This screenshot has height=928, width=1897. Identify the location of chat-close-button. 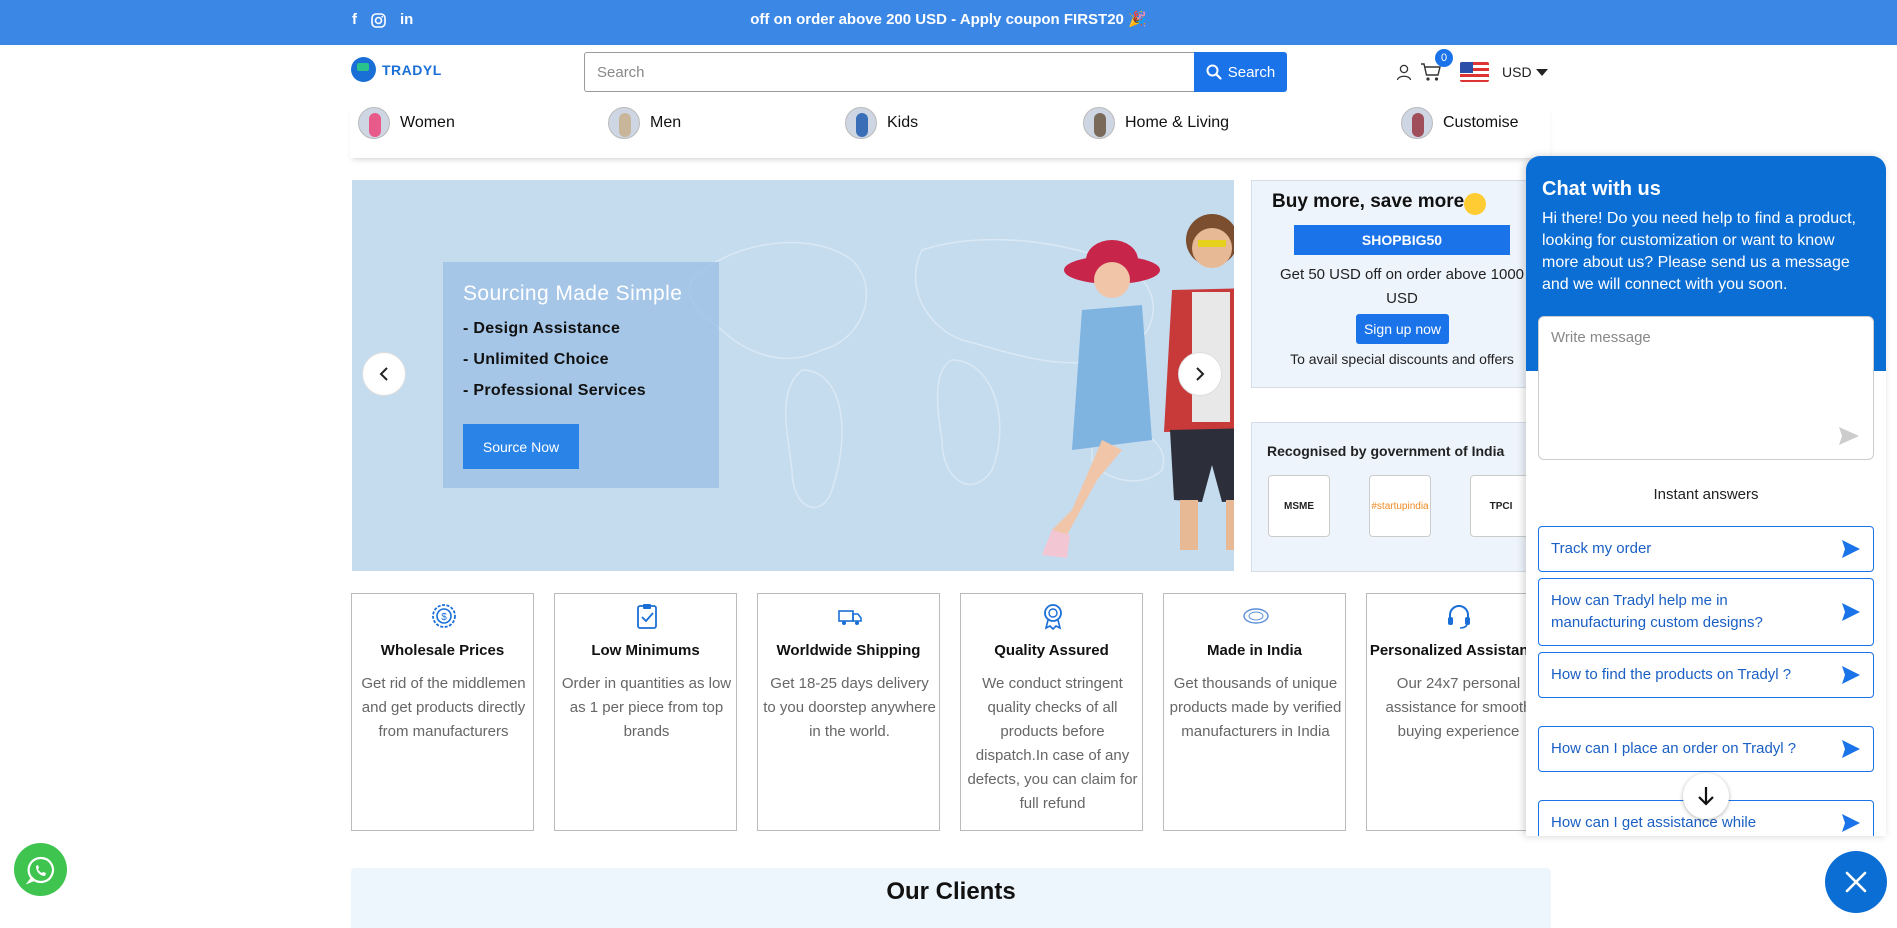
(1856, 882).